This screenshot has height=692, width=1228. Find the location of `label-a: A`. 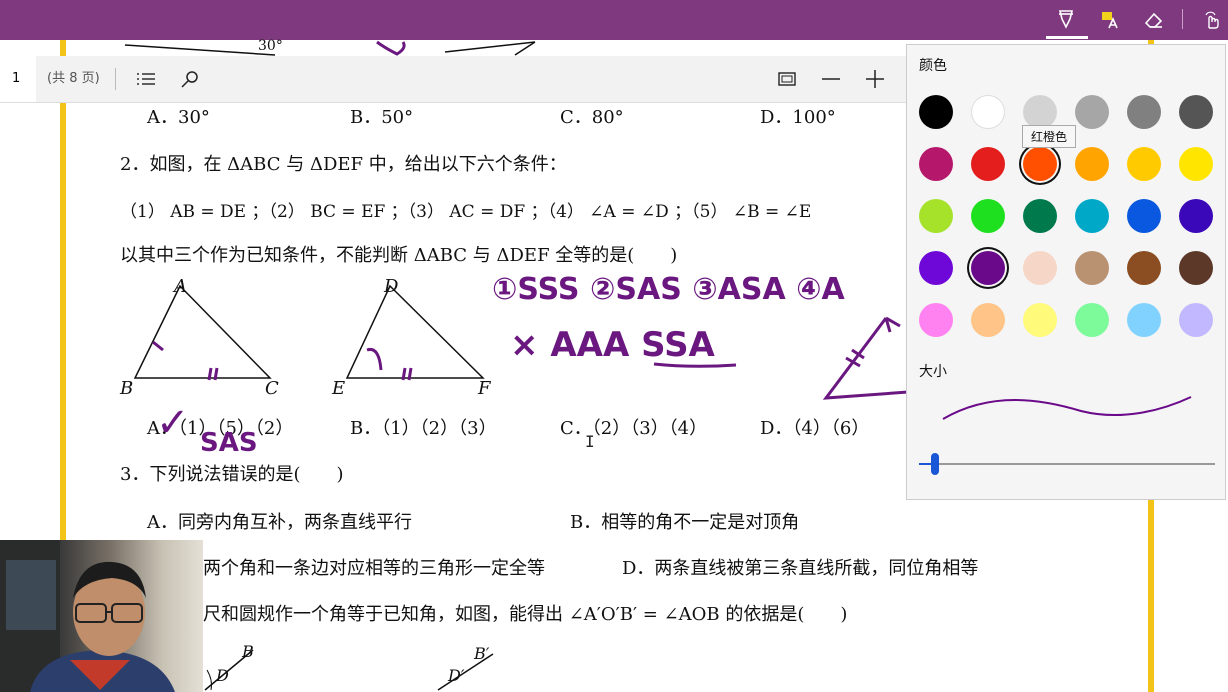

label-a: A is located at coordinates (180, 286).